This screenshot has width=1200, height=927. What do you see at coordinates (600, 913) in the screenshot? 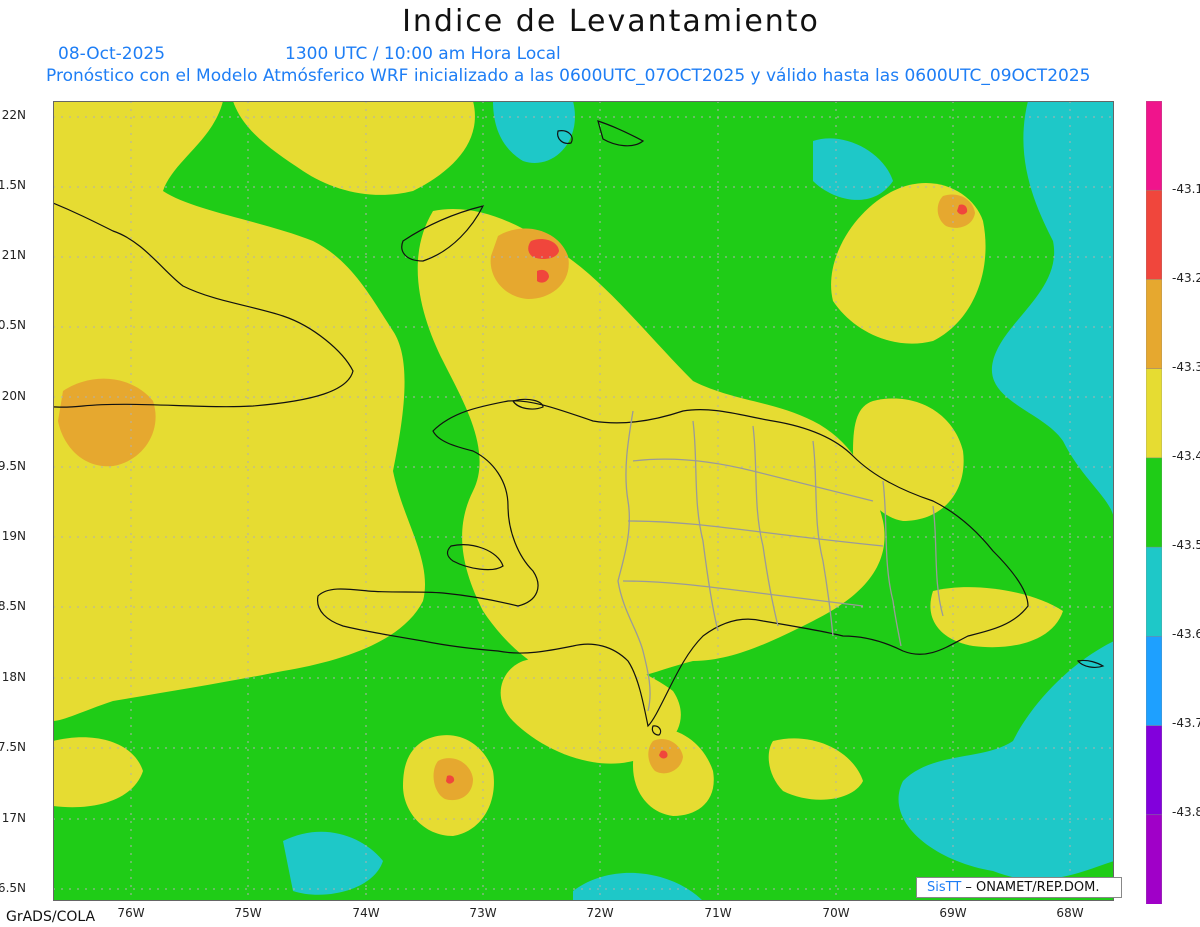
I see `lon-label: 72W` at bounding box center [600, 913].